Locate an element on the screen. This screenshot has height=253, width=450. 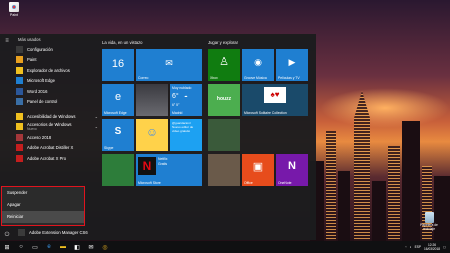
tile-houzz: houzz is located at coordinates (224, 100).